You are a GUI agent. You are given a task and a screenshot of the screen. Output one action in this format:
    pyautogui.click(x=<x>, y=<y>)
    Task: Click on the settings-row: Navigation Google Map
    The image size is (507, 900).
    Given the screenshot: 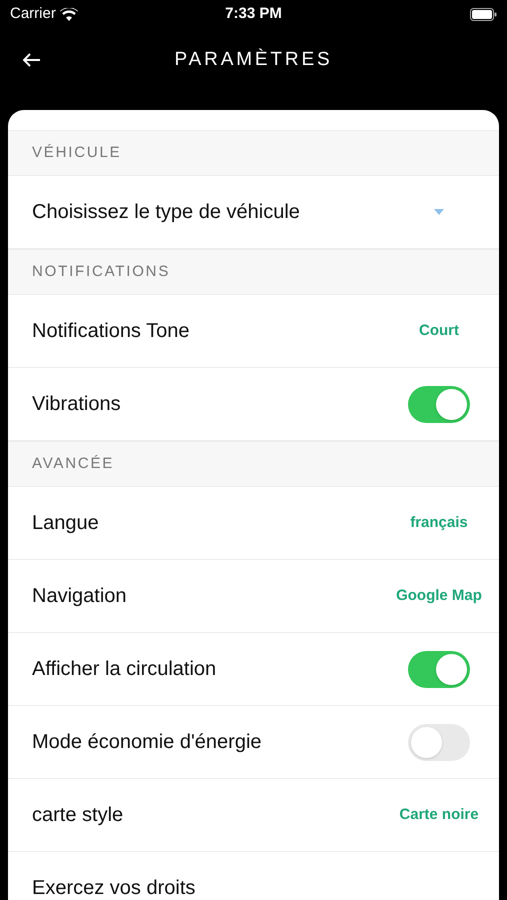 What is the action you would take?
    pyautogui.click(x=253, y=596)
    